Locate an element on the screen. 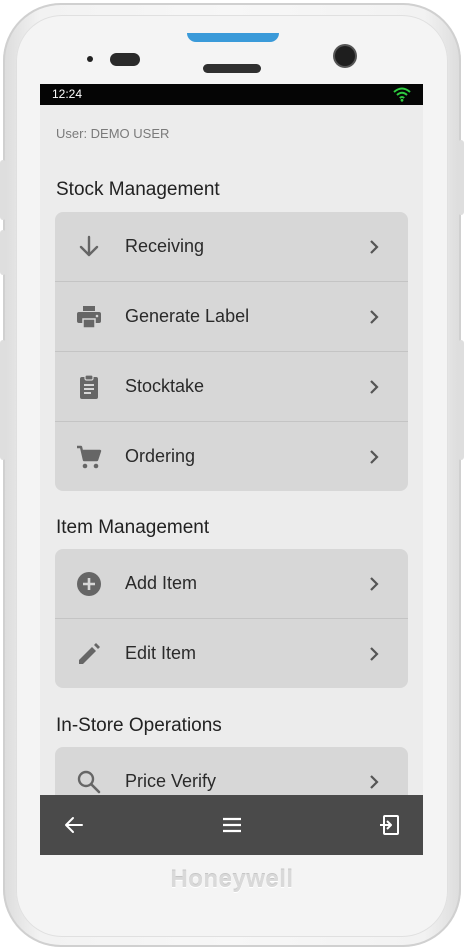  status-bar: 12:24 is located at coordinates (231, 94).